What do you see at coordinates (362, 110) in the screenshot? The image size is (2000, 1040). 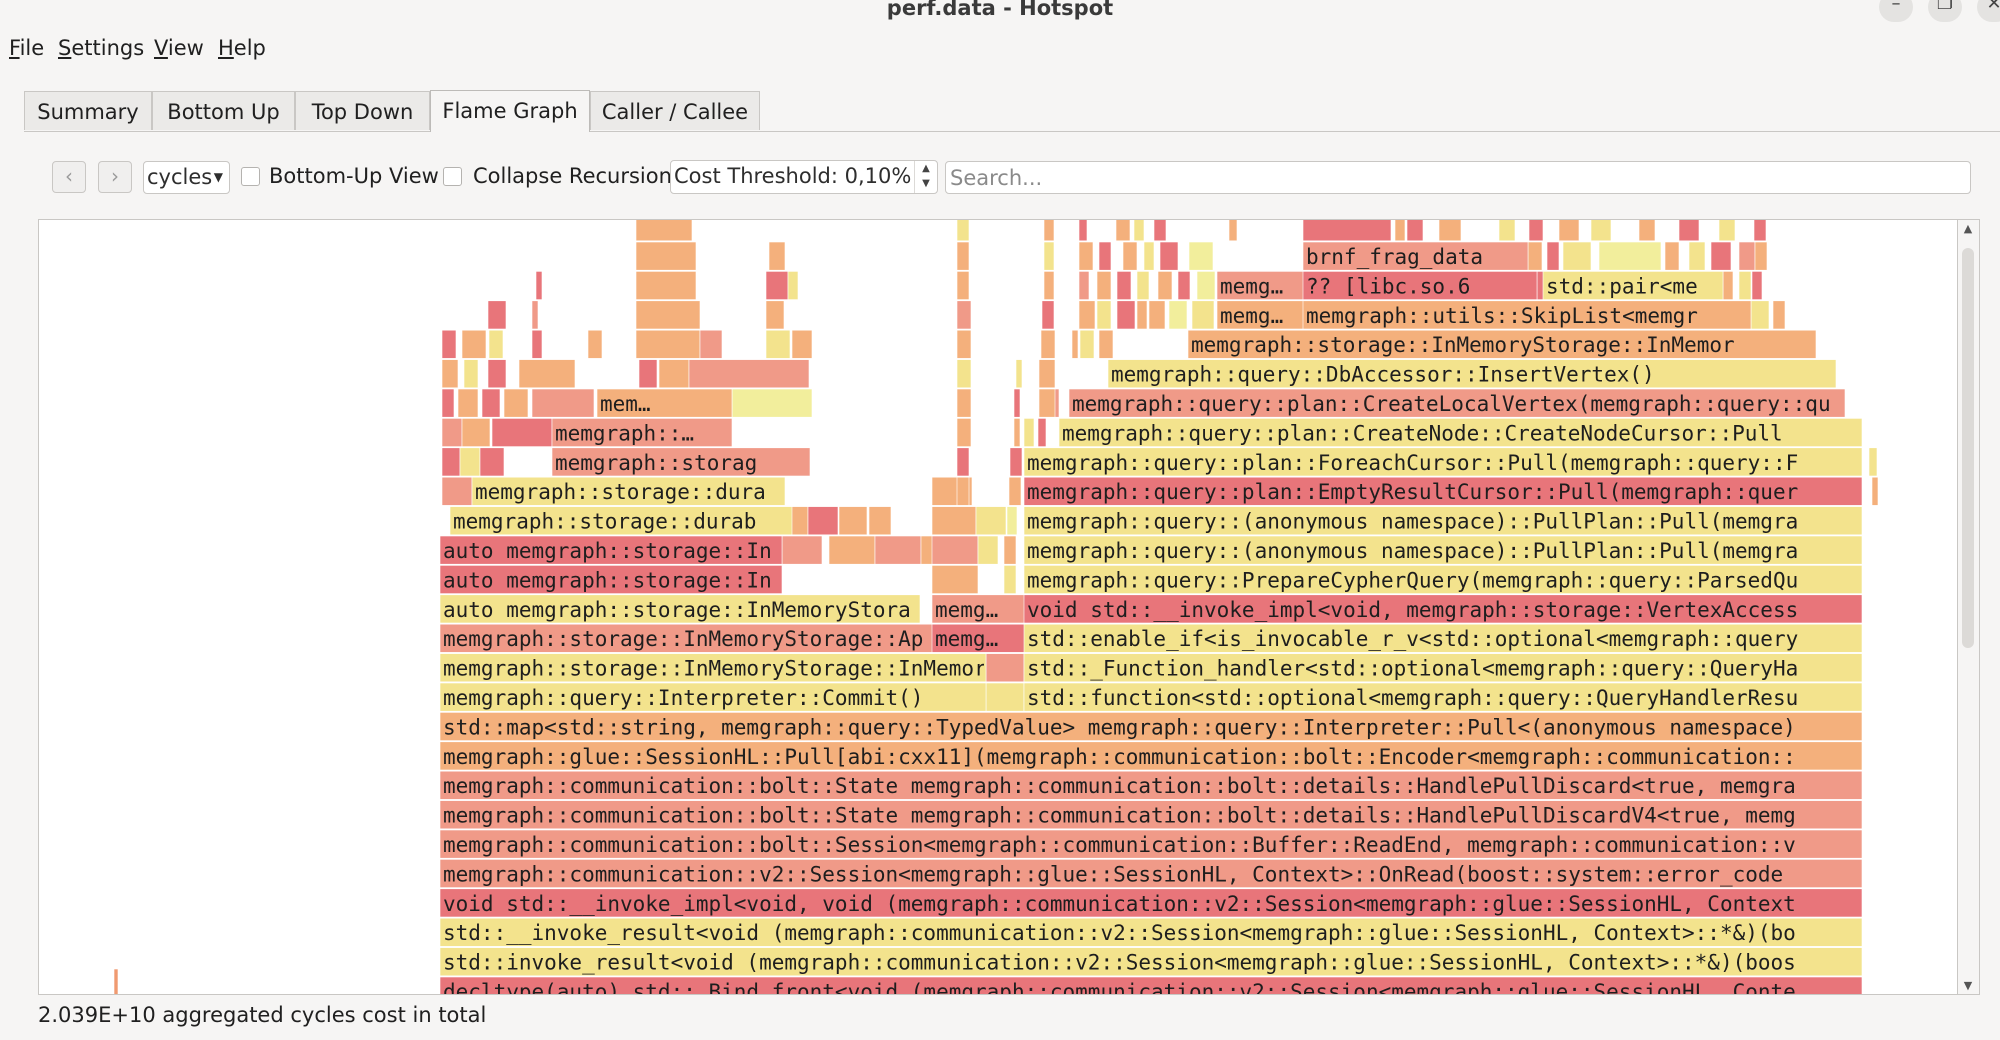 I see `tab-top-down: Top Down` at bounding box center [362, 110].